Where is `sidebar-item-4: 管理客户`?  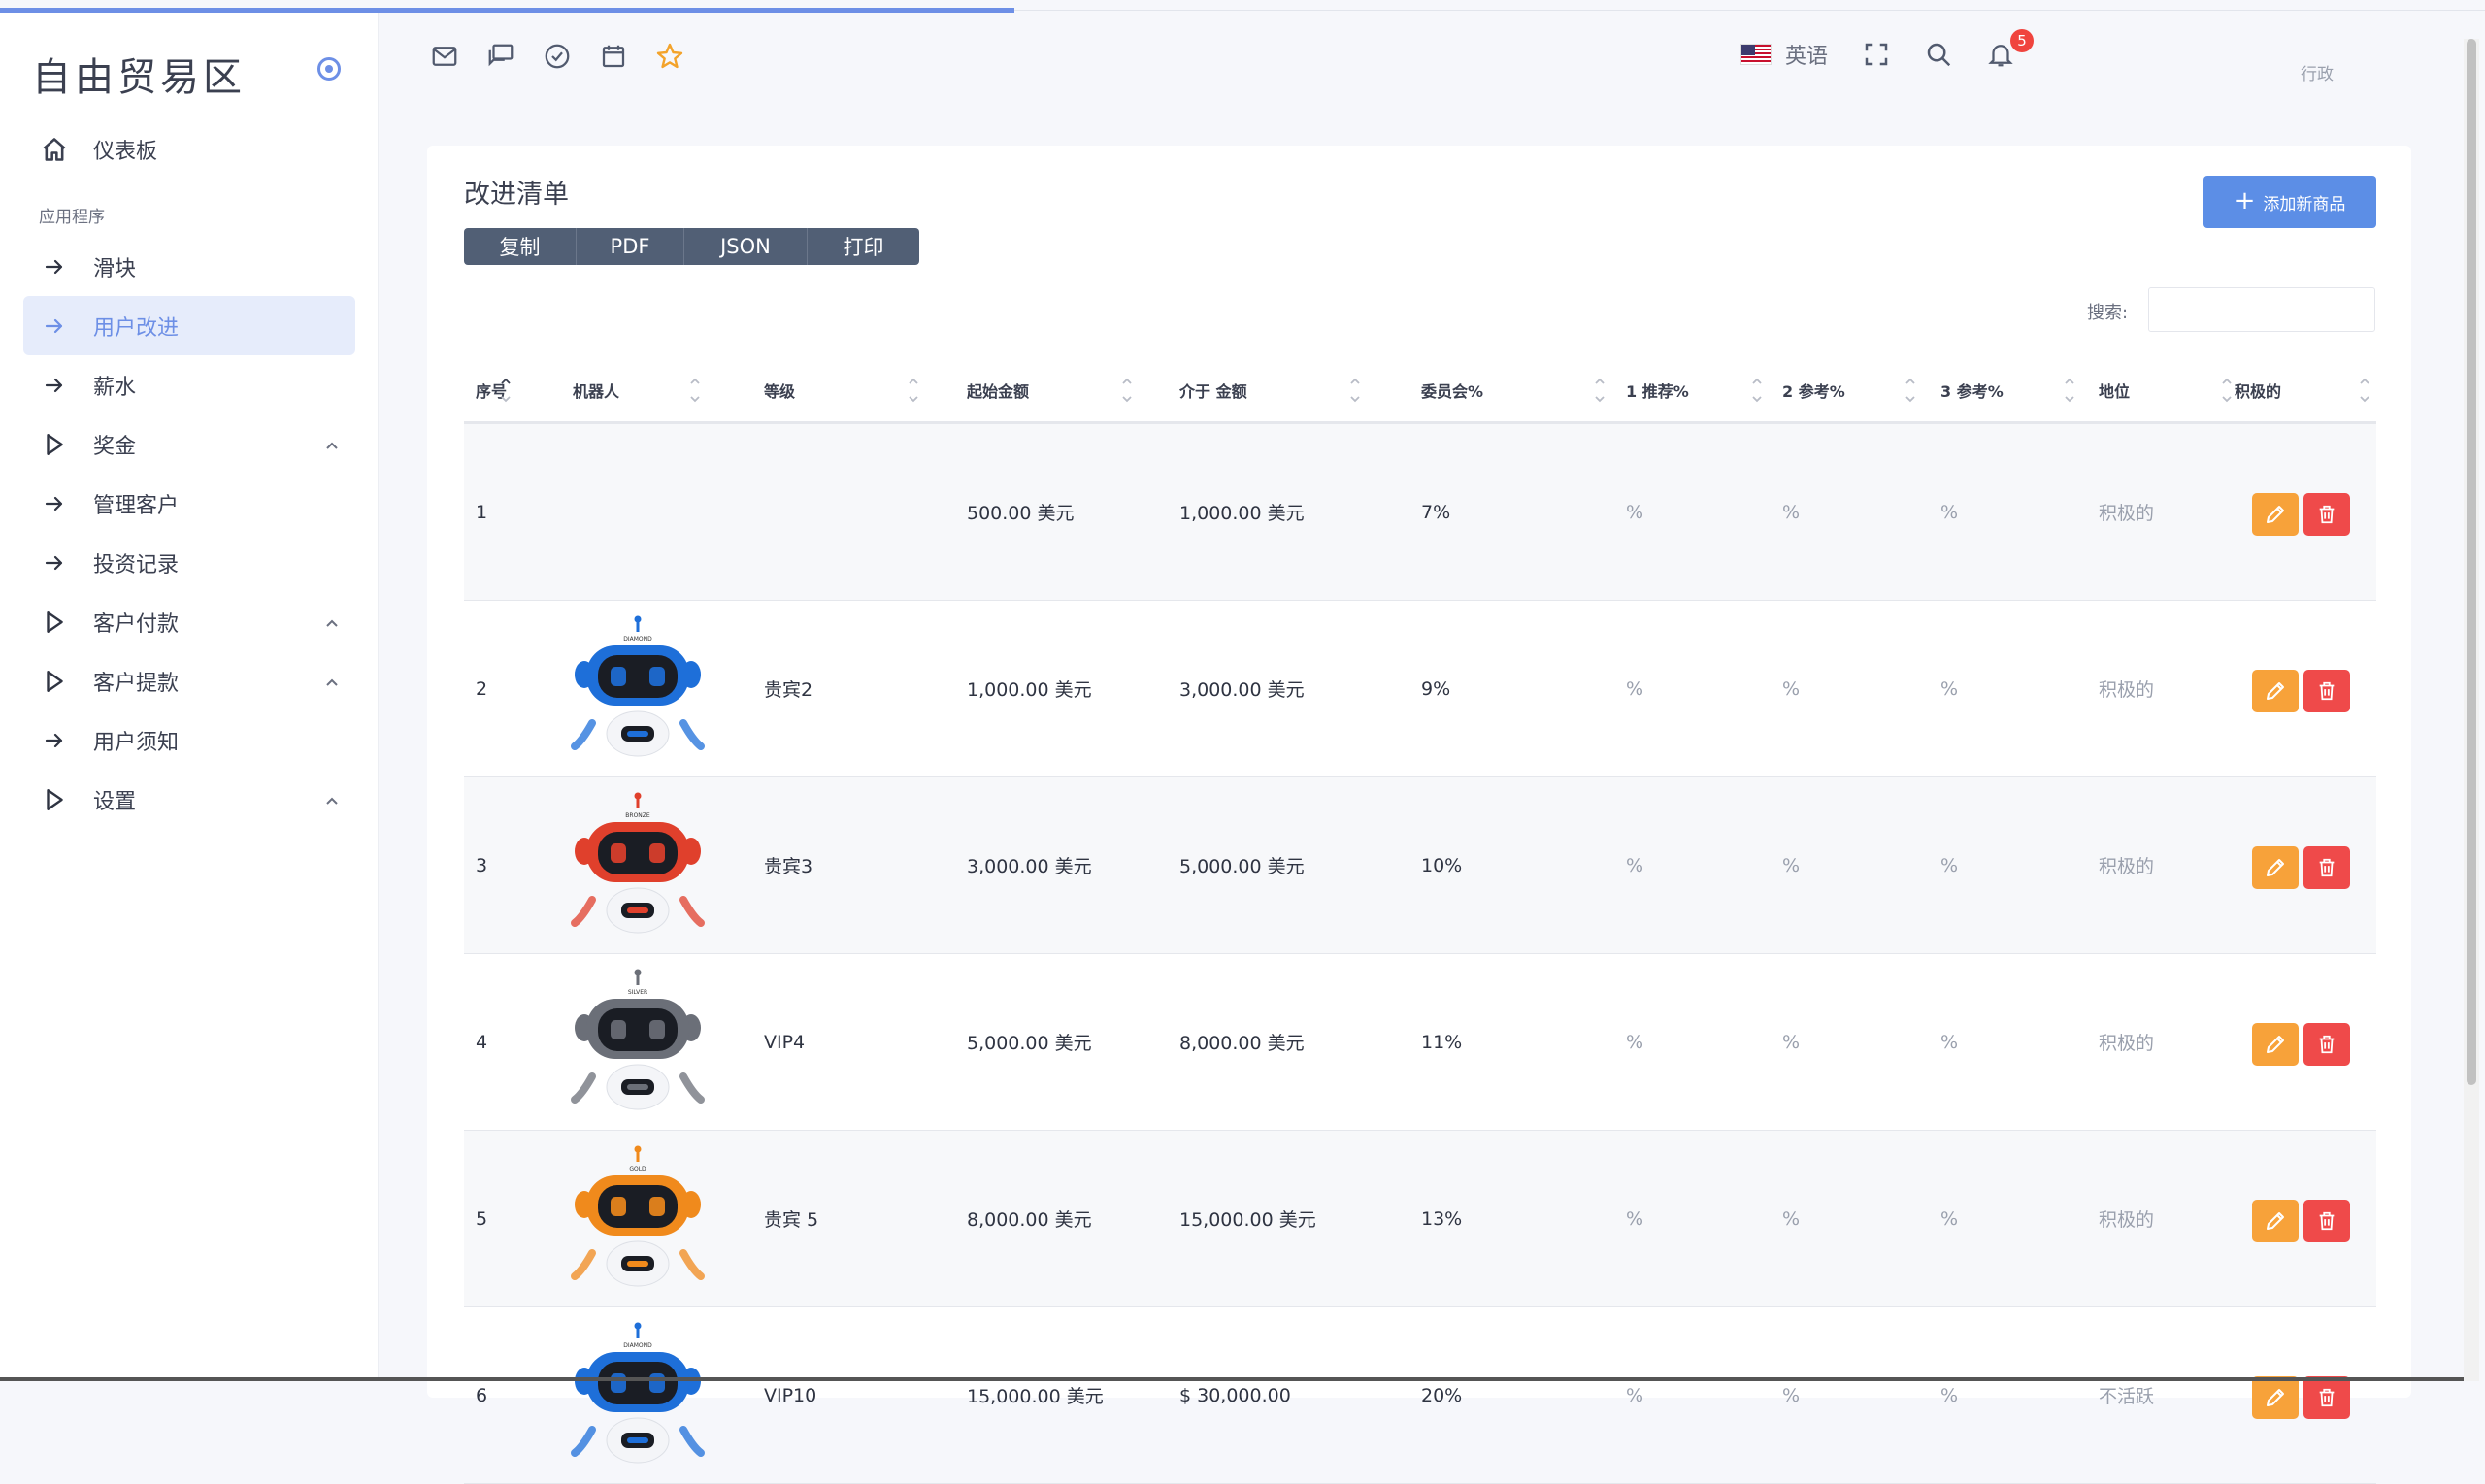
sidebar-item-4: 管理客户 is located at coordinates (189, 503).